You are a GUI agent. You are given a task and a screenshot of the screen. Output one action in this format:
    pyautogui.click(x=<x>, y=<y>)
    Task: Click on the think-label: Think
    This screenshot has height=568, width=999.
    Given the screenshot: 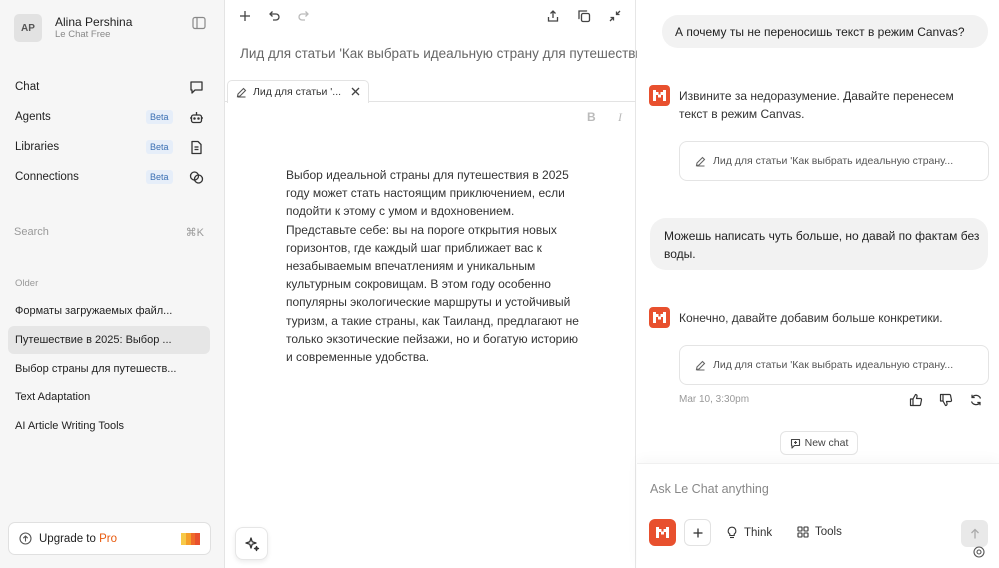 What is the action you would take?
    pyautogui.click(x=758, y=532)
    